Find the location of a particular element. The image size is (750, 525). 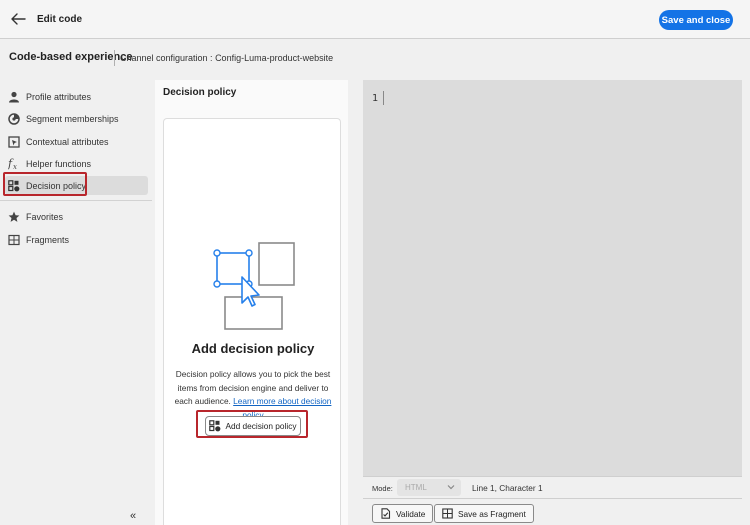

back-arrow-icon is located at coordinates (18, 19).